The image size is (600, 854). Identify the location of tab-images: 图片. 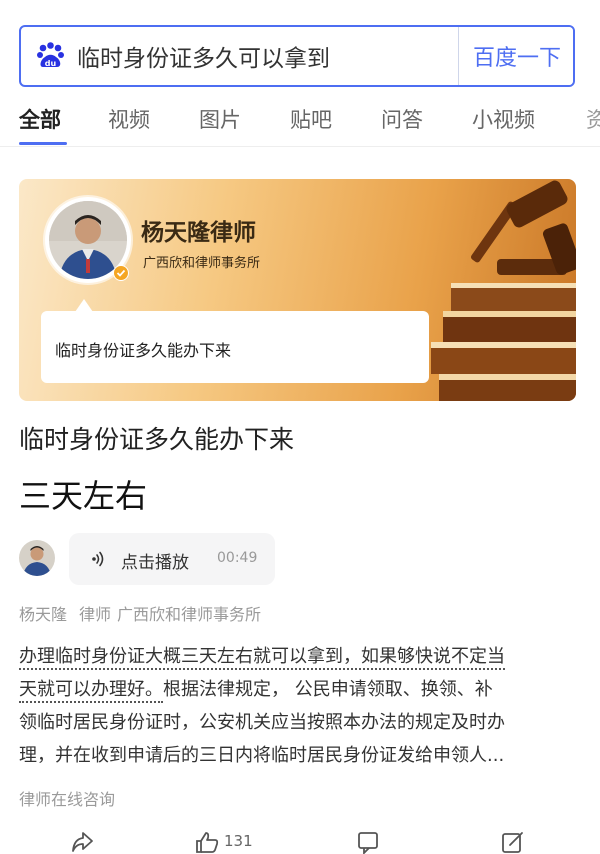
(220, 119).